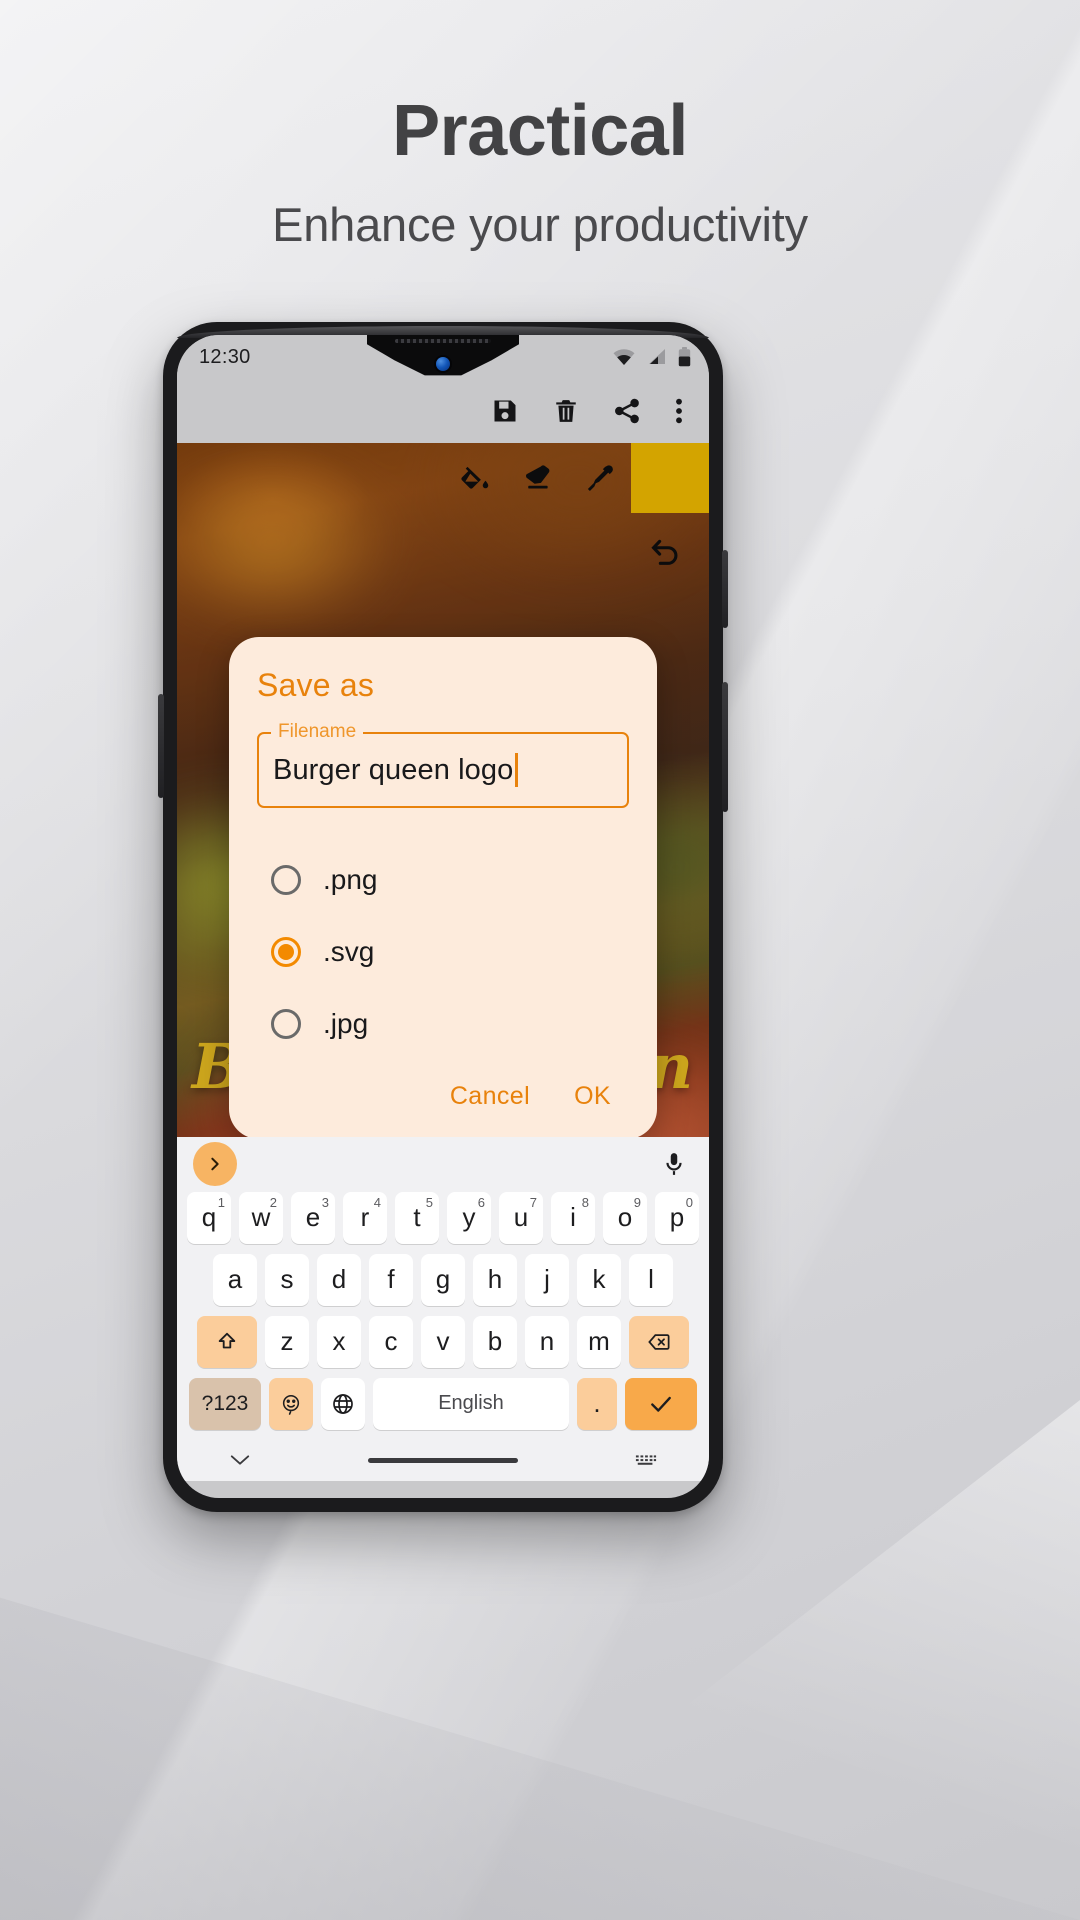  I want to click on keyboard-row-2: a s d f g h j k l, so click(443, 1279).